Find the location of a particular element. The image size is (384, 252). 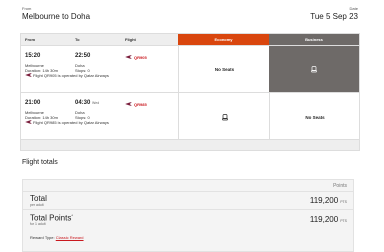

economy-cell is located at coordinates (224, 117).